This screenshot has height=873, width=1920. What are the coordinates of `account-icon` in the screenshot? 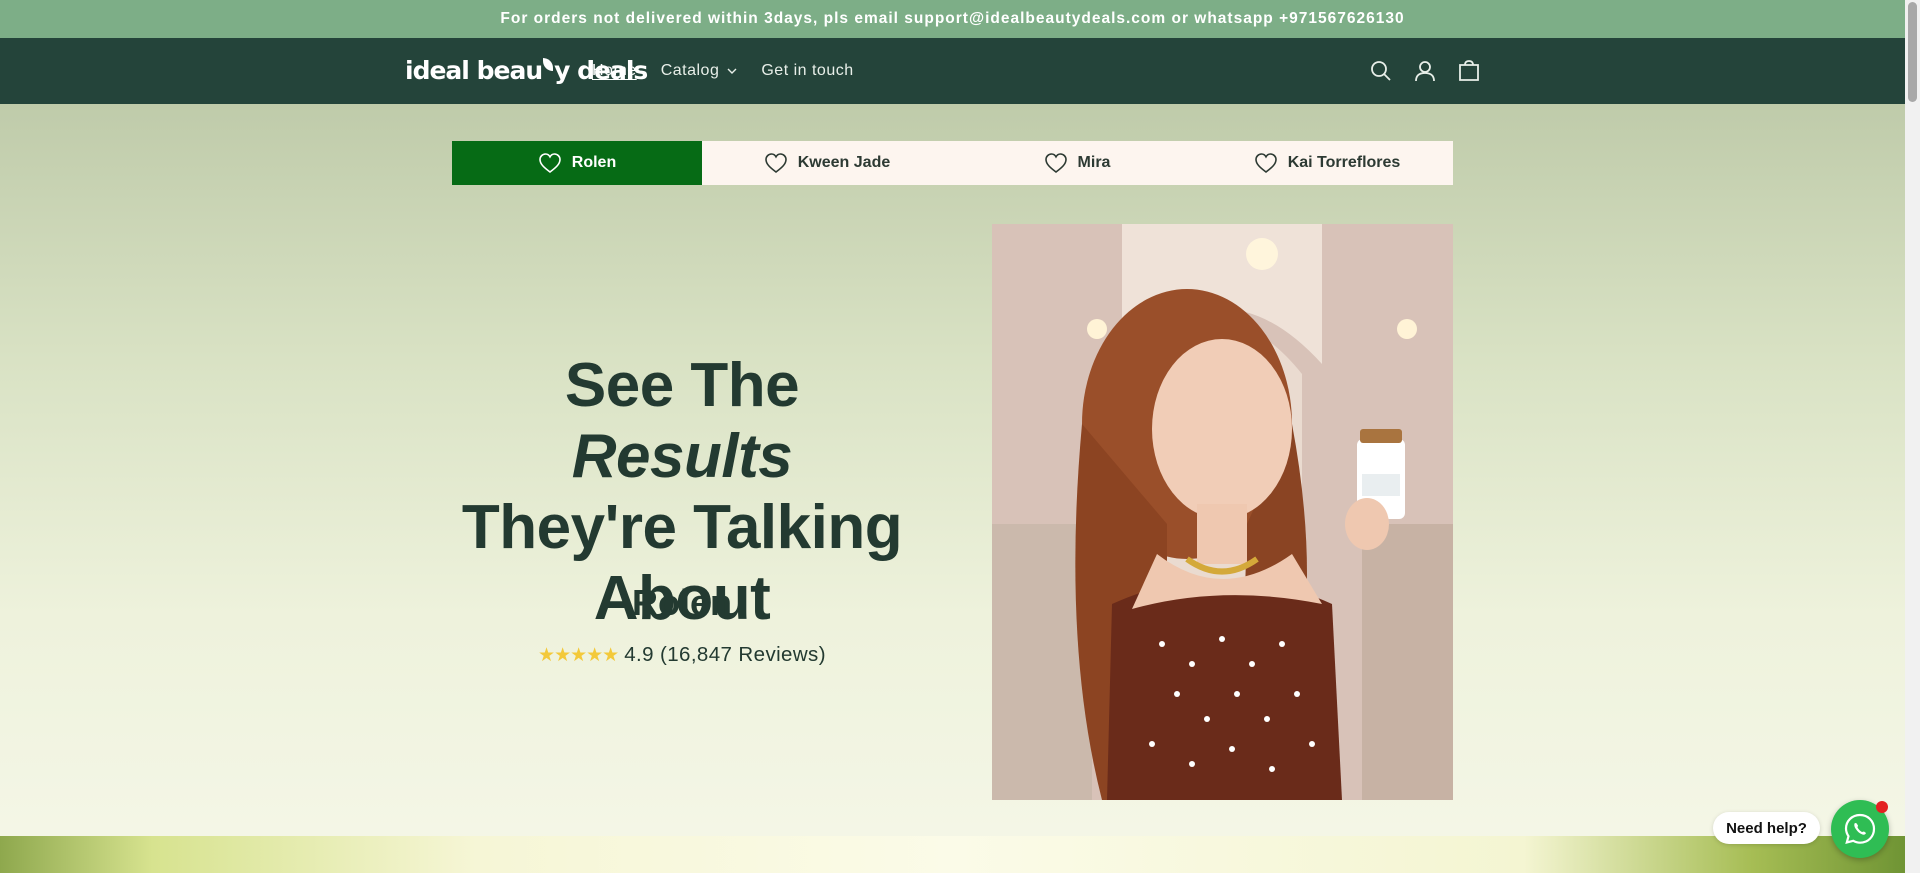 It's located at (1425, 71).